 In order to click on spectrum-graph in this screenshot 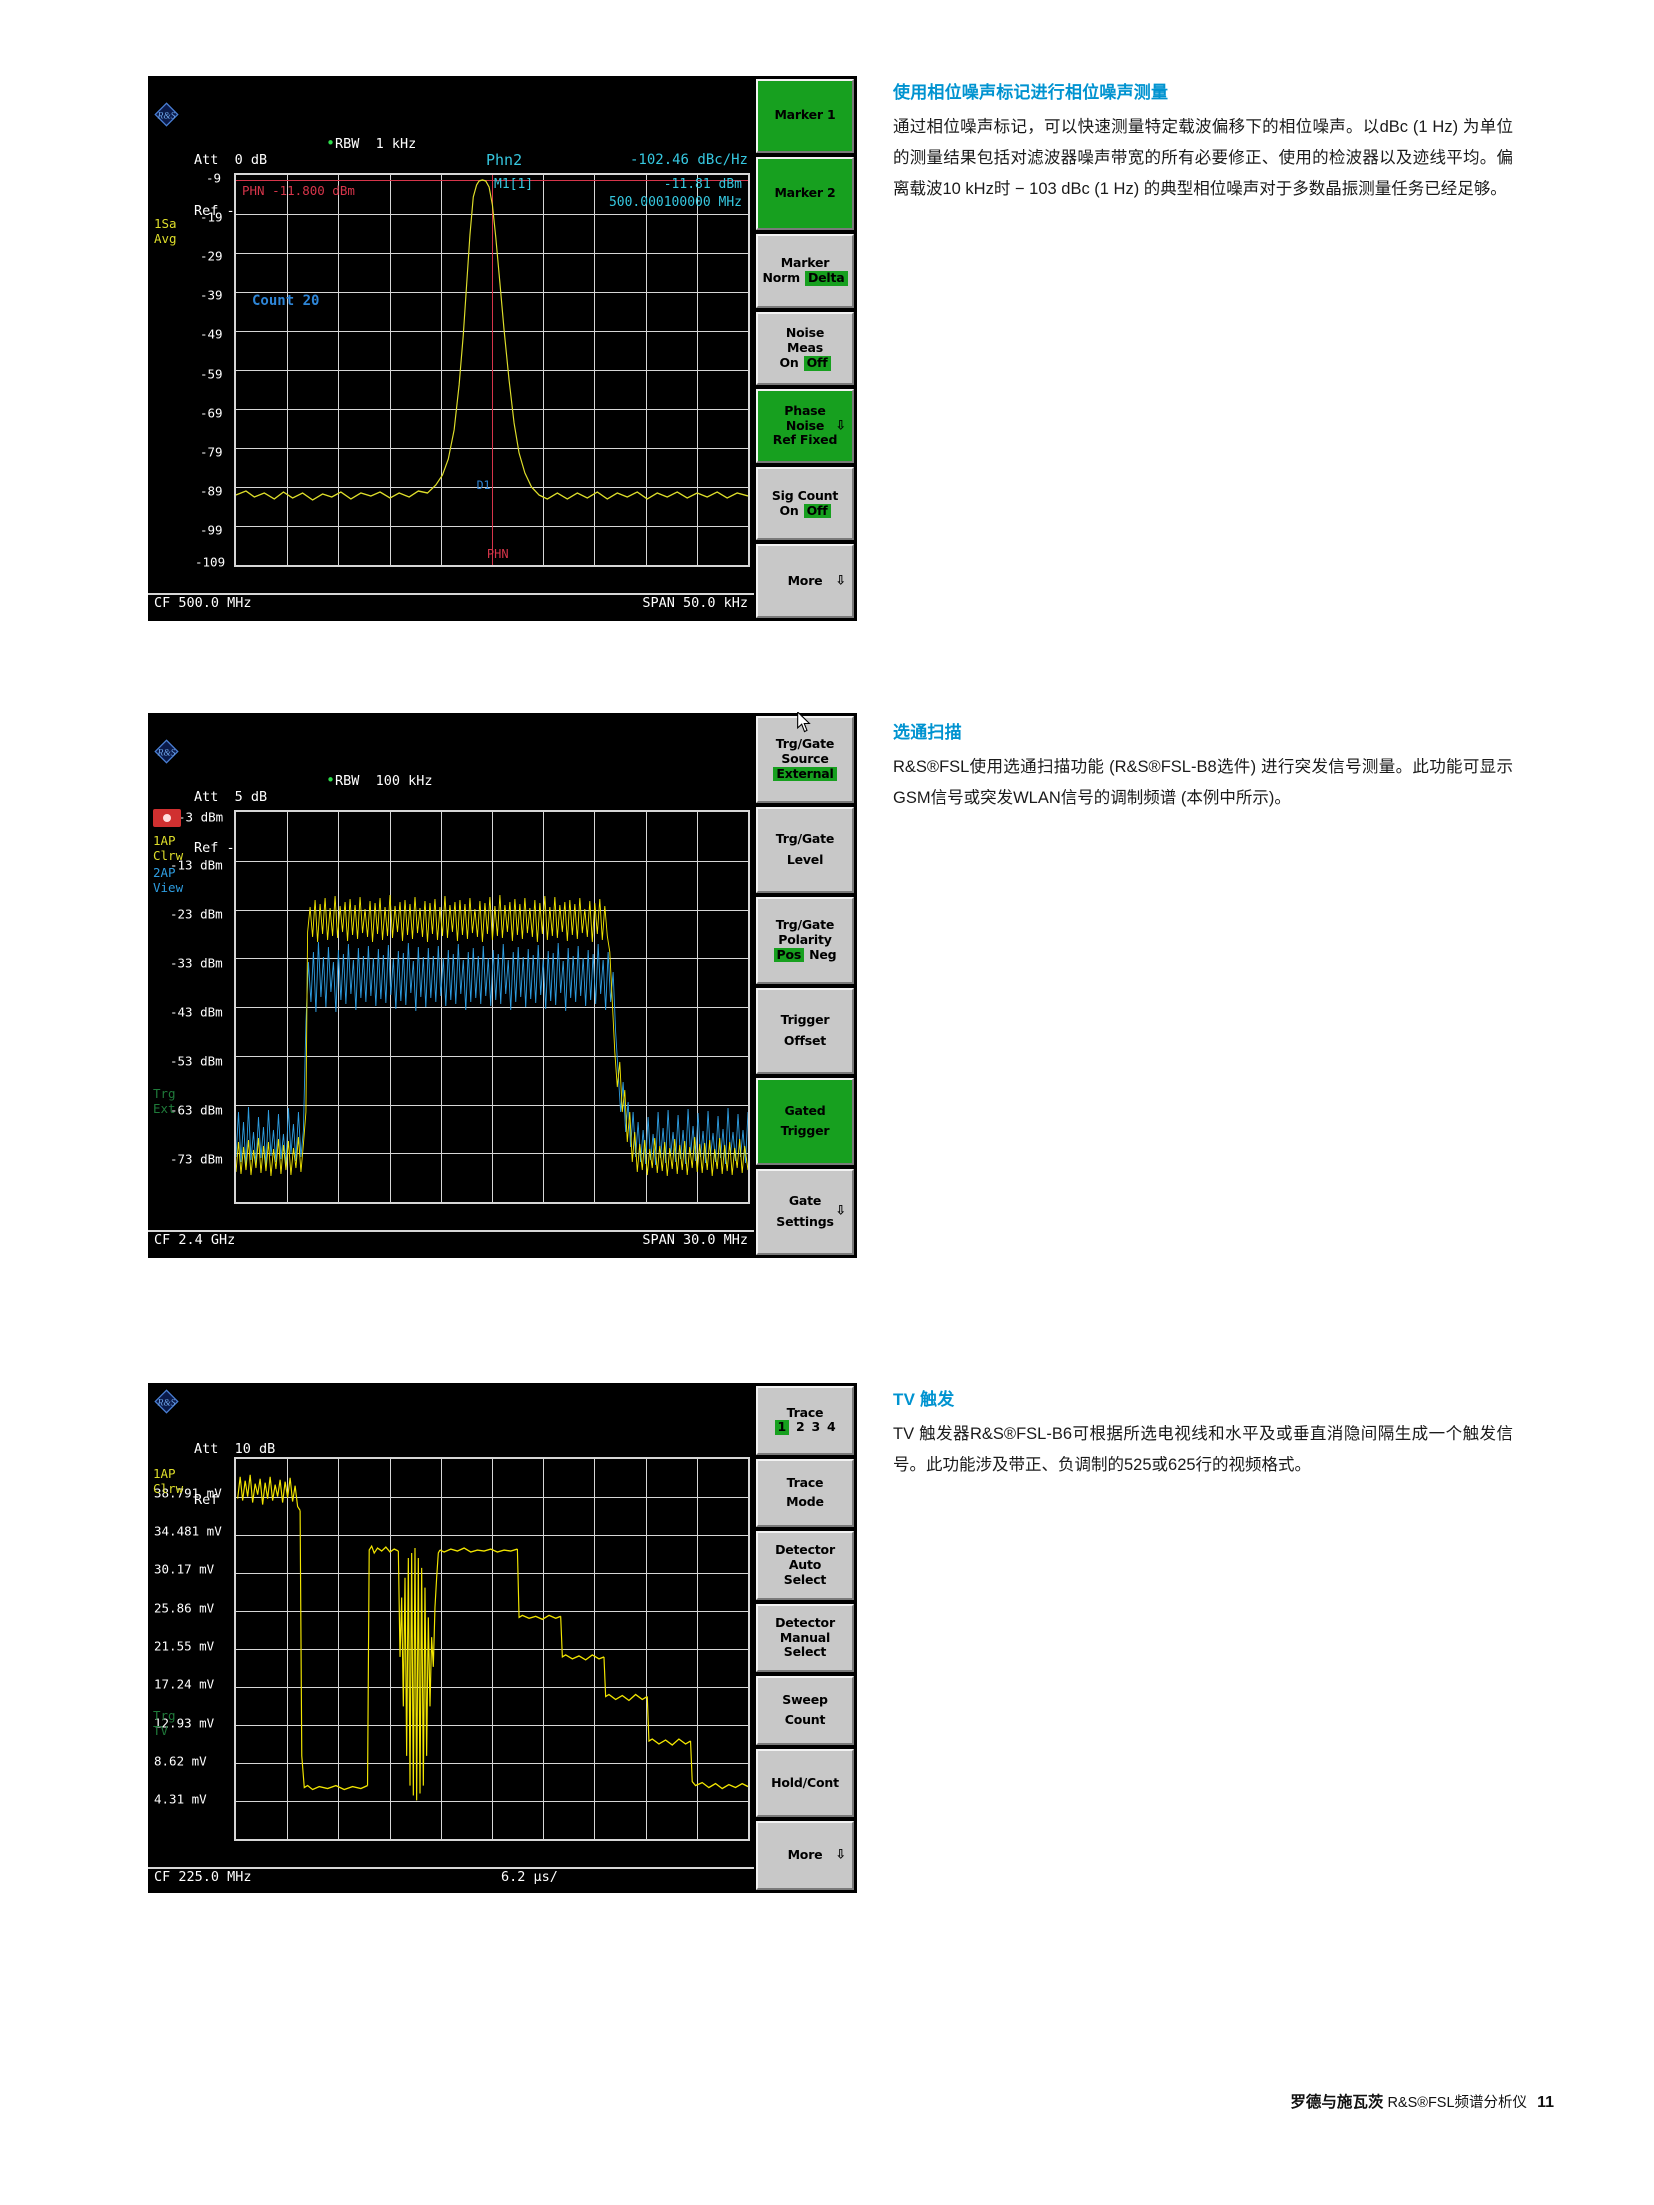, I will do `click(492, 1007)`.